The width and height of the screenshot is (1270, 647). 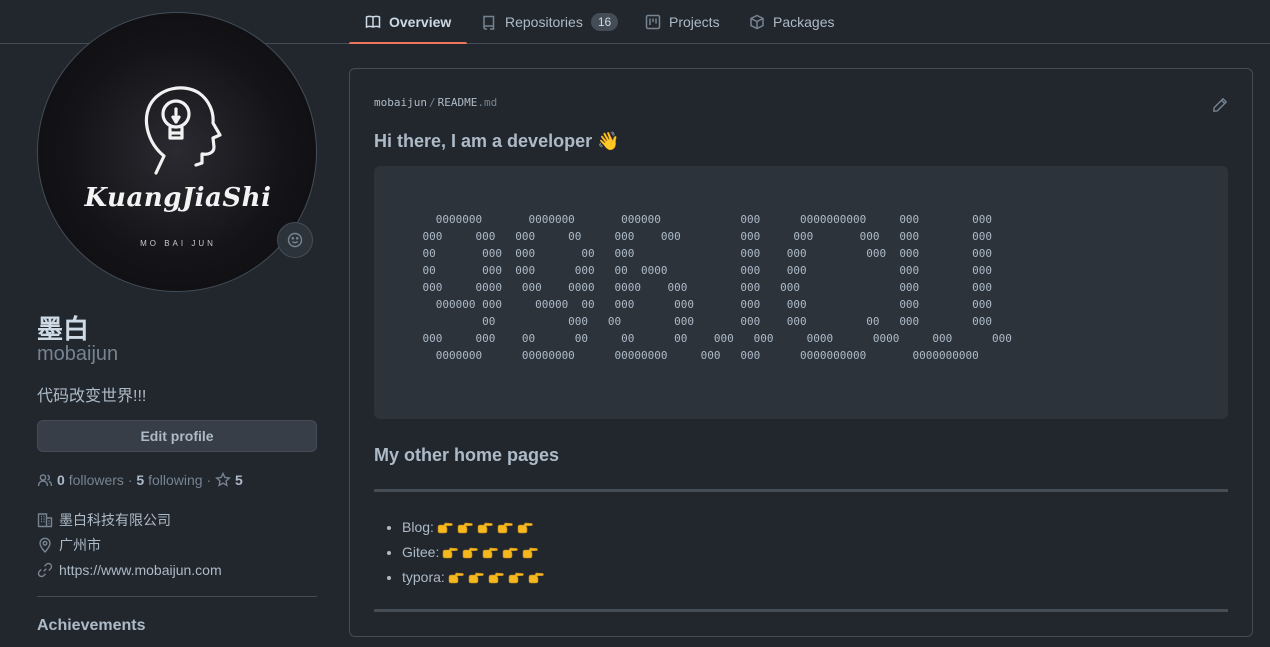 What do you see at coordinates (45, 480) in the screenshot?
I see `people-icon` at bounding box center [45, 480].